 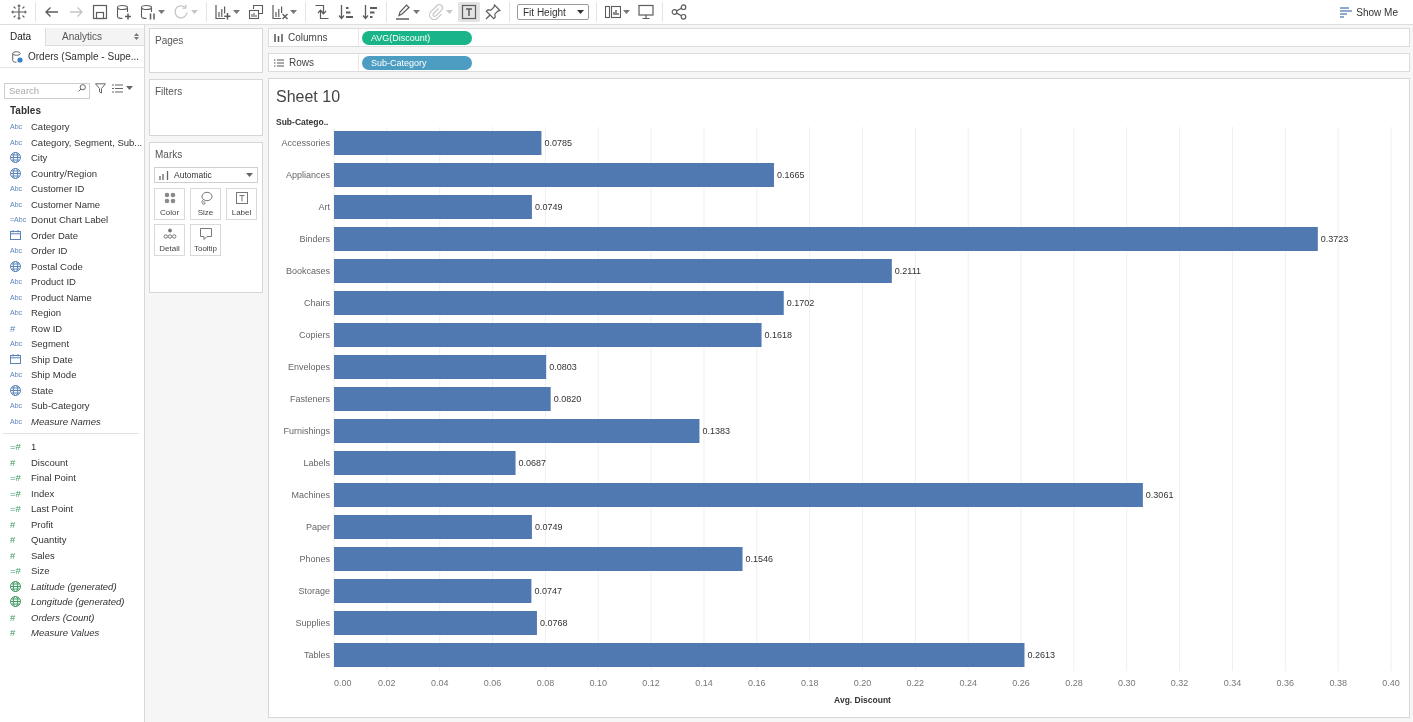 I want to click on tick-label: 0.16, so click(x=757, y=683).